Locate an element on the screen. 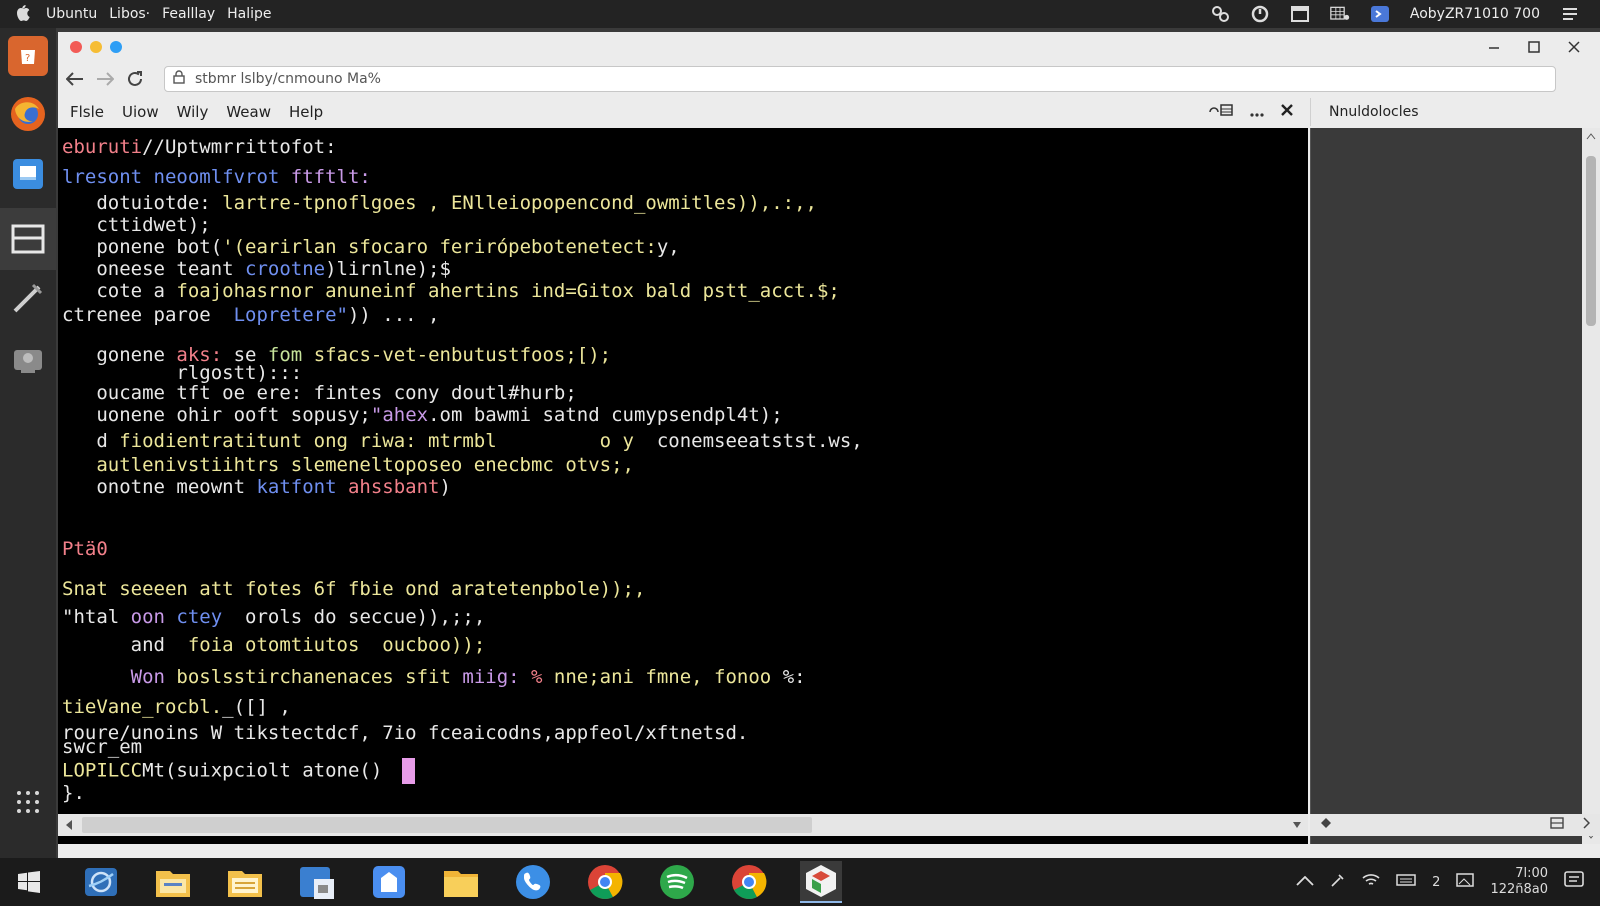 The height and width of the screenshot is (906, 1600). notes-app-icon is located at coordinates (389, 882).